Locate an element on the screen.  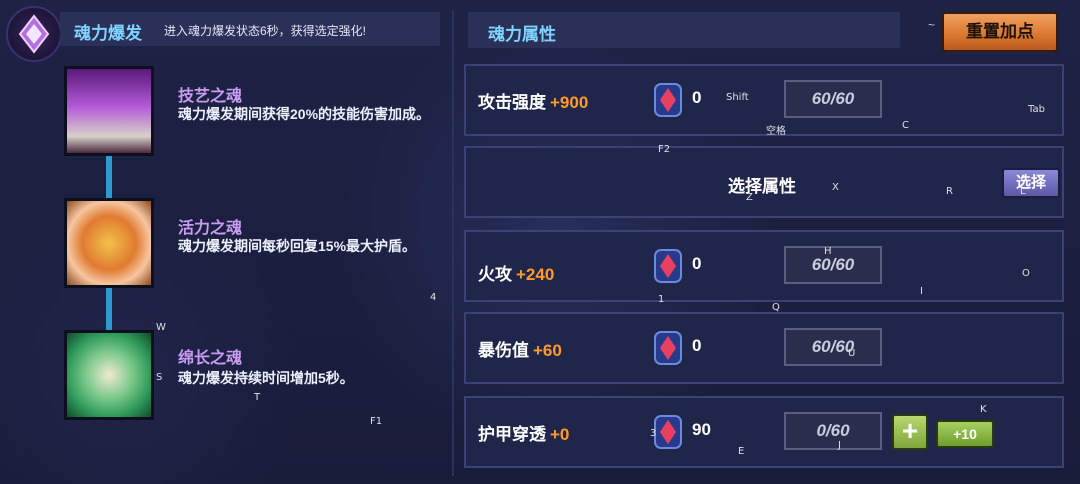
attribute-level: 0/60 is located at coordinates (833, 431).